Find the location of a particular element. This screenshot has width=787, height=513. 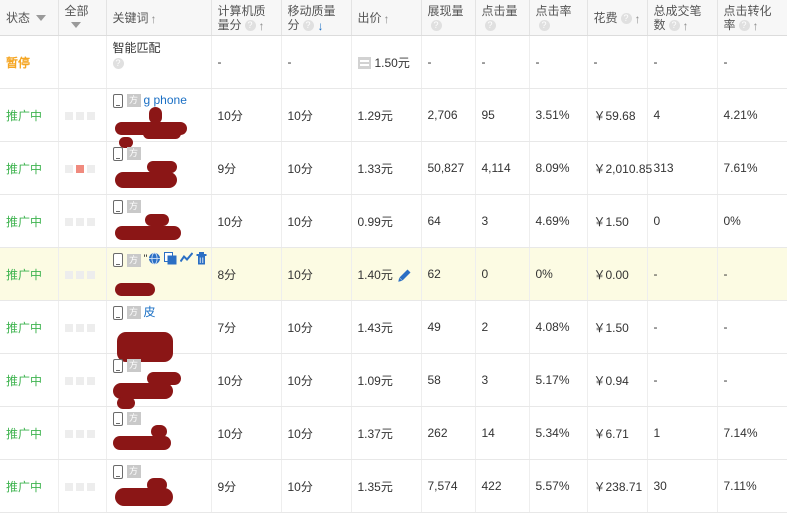

column-header-orders: 总成交笔数? ↑ is located at coordinates (682, 18).